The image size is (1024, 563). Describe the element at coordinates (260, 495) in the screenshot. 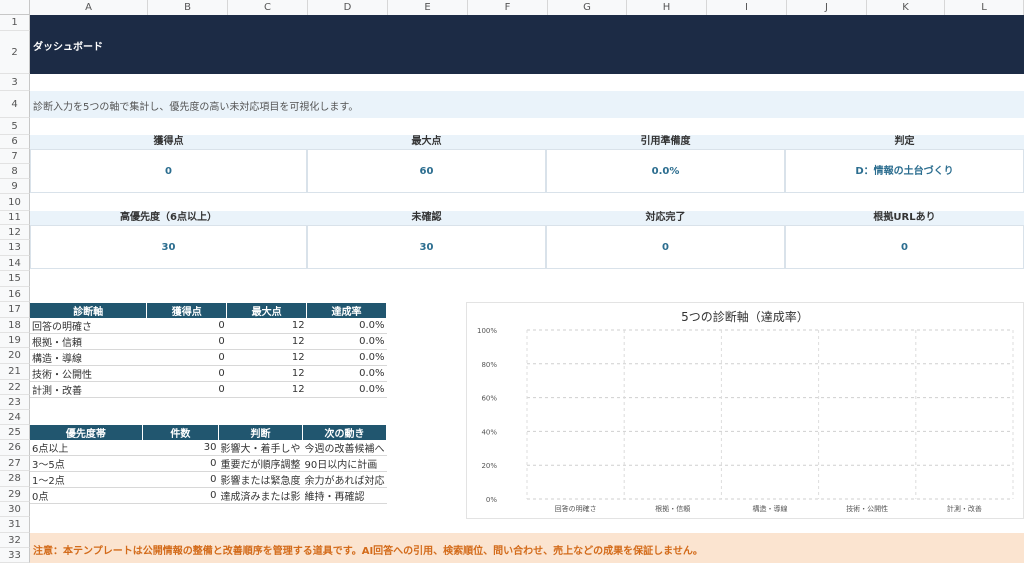

I see `priority-cell: 達成済みまたは影` at that location.